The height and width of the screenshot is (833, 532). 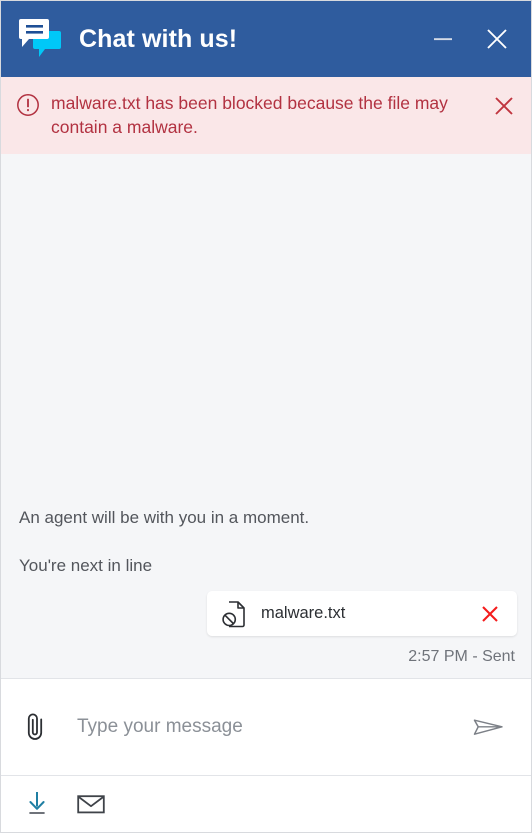 What do you see at coordinates (266, 804) in the screenshot?
I see `footer-toolbar` at bounding box center [266, 804].